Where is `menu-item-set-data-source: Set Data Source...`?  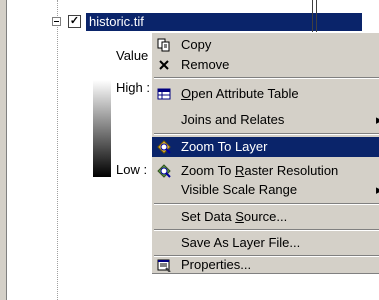
menu-item-set-data-source: Set Data Source... is located at coordinates (265, 217).